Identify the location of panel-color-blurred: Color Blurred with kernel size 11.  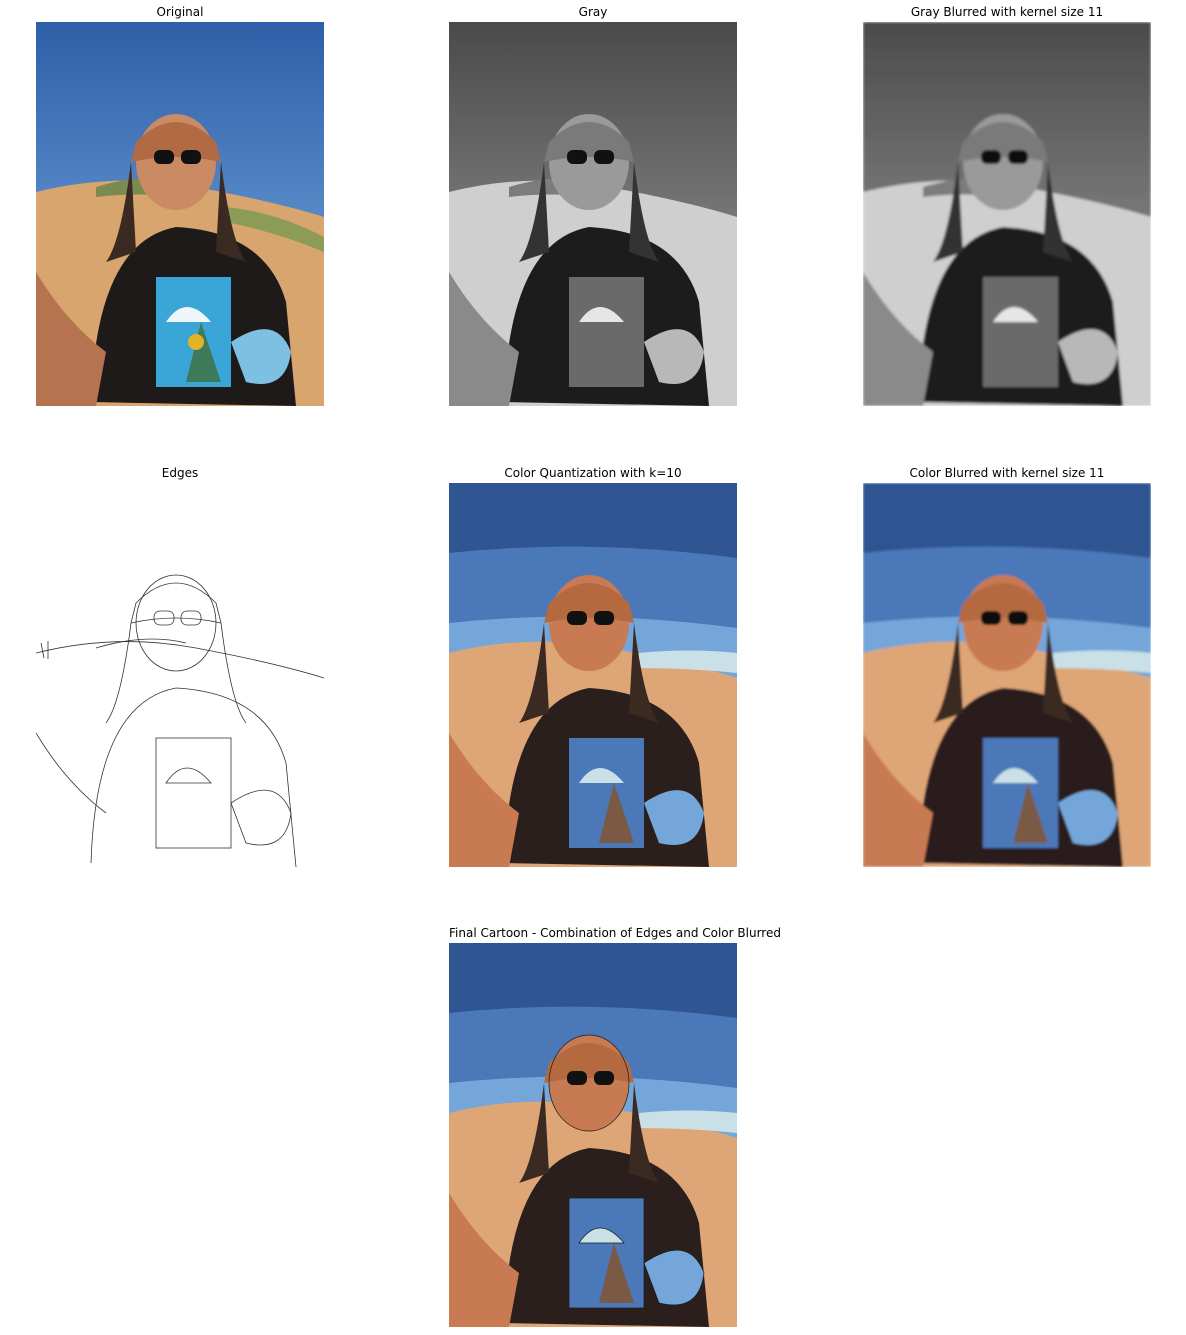
(1007, 667).